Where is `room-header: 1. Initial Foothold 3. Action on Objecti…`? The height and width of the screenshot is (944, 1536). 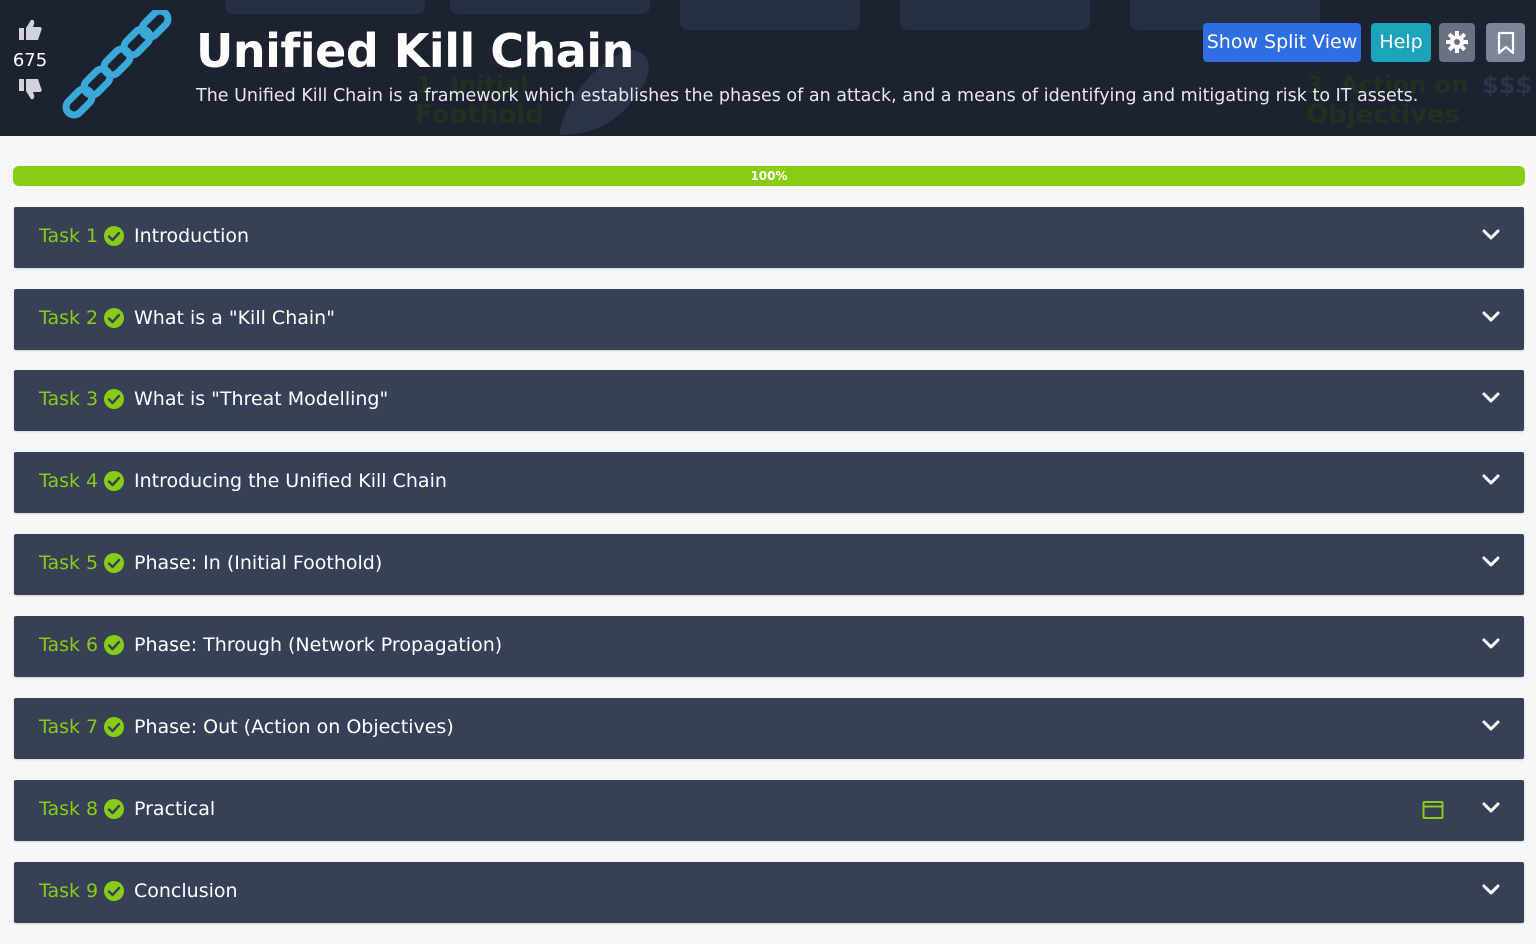
room-header: 1. Initial Foothold 3. Action on Objecti… is located at coordinates (768, 68).